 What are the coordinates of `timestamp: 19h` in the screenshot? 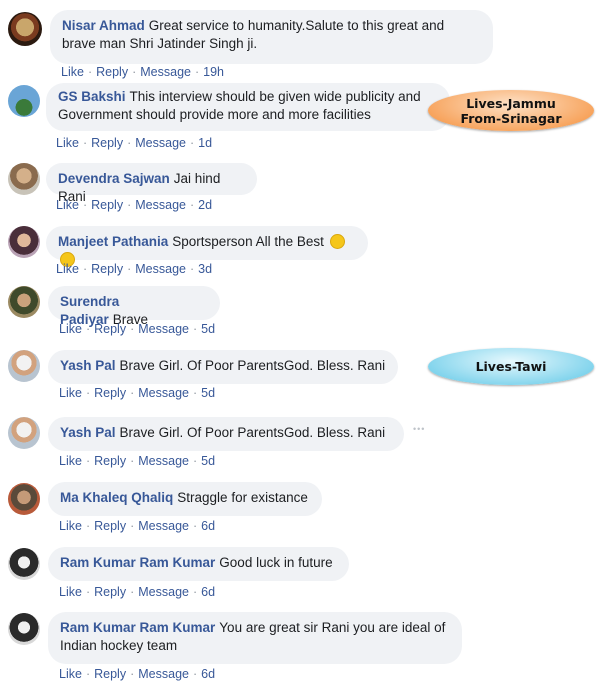 It's located at (213, 72).